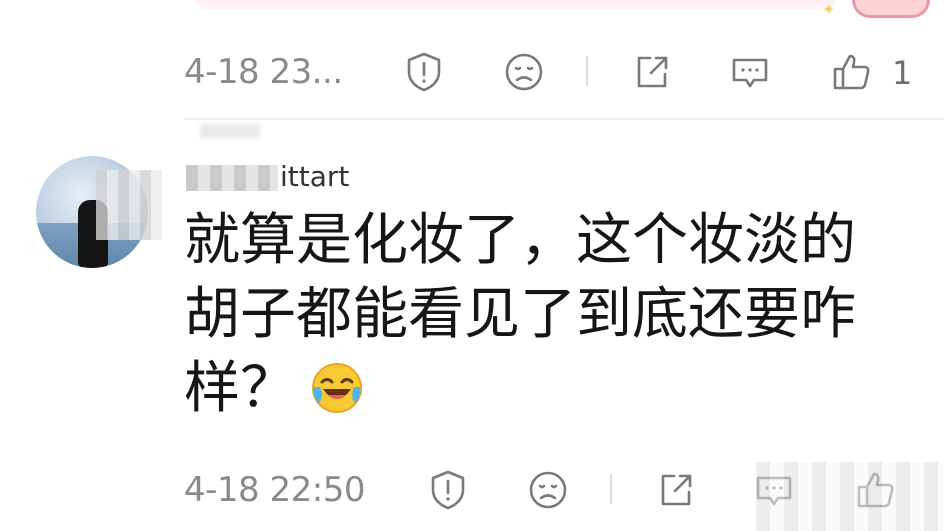 This screenshot has width=944, height=531. Describe the element at coordinates (232, 178) in the screenshot. I see `username-mask` at that location.